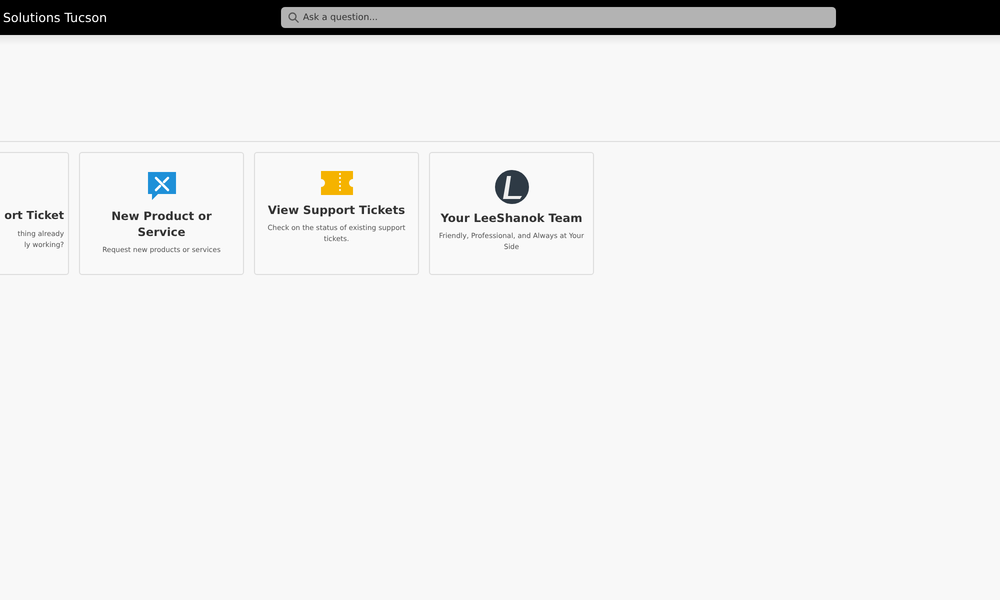 The width and height of the screenshot is (1000, 600). What do you see at coordinates (162, 186) in the screenshot?
I see `tools-chat-icon` at bounding box center [162, 186].